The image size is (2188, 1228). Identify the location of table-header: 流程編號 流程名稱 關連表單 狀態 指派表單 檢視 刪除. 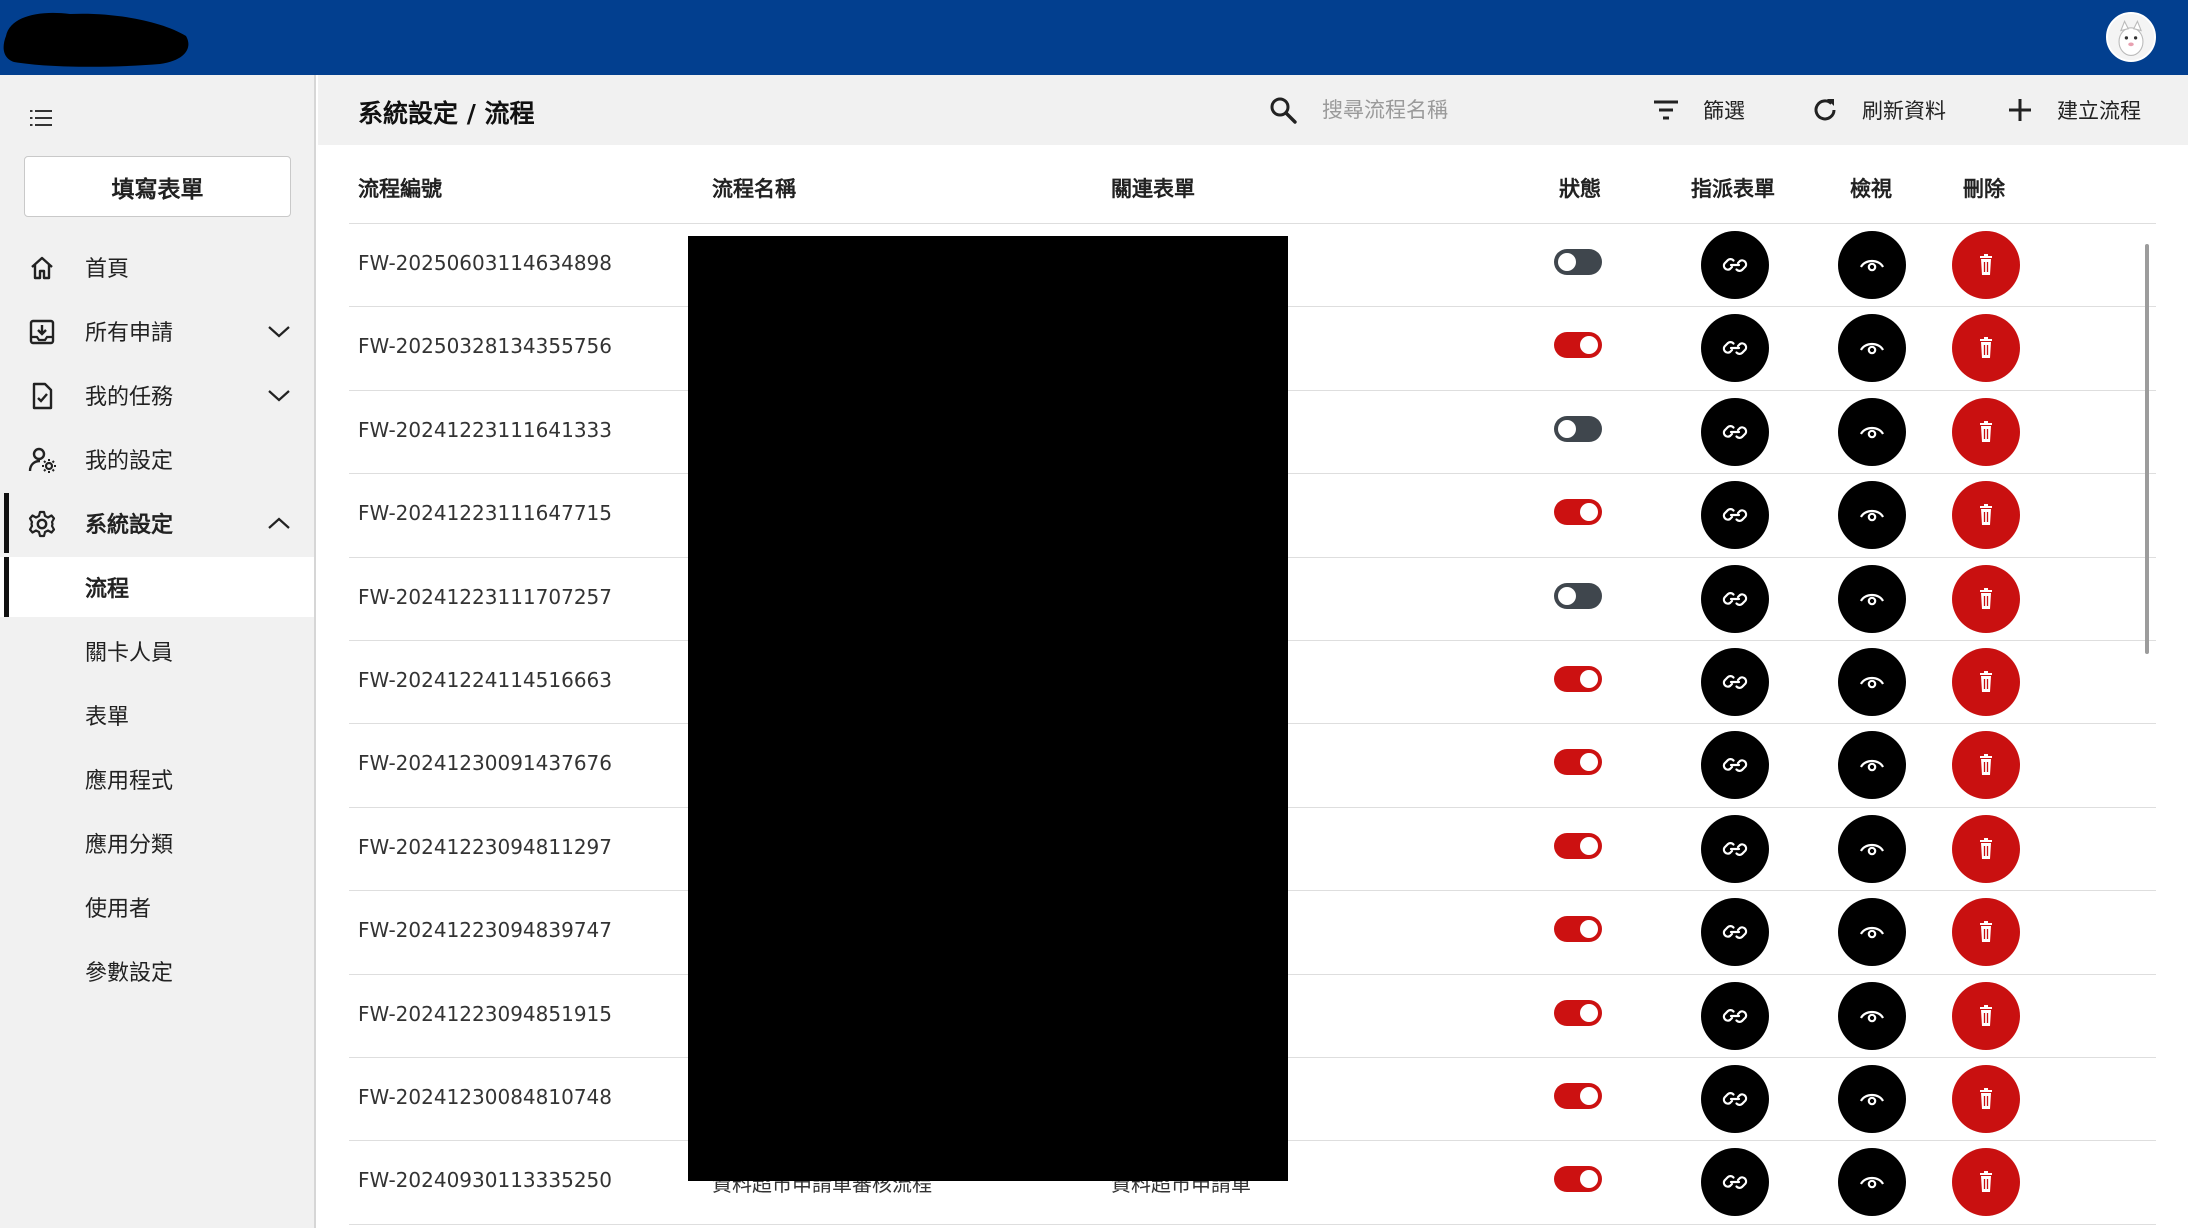
(1252, 189).